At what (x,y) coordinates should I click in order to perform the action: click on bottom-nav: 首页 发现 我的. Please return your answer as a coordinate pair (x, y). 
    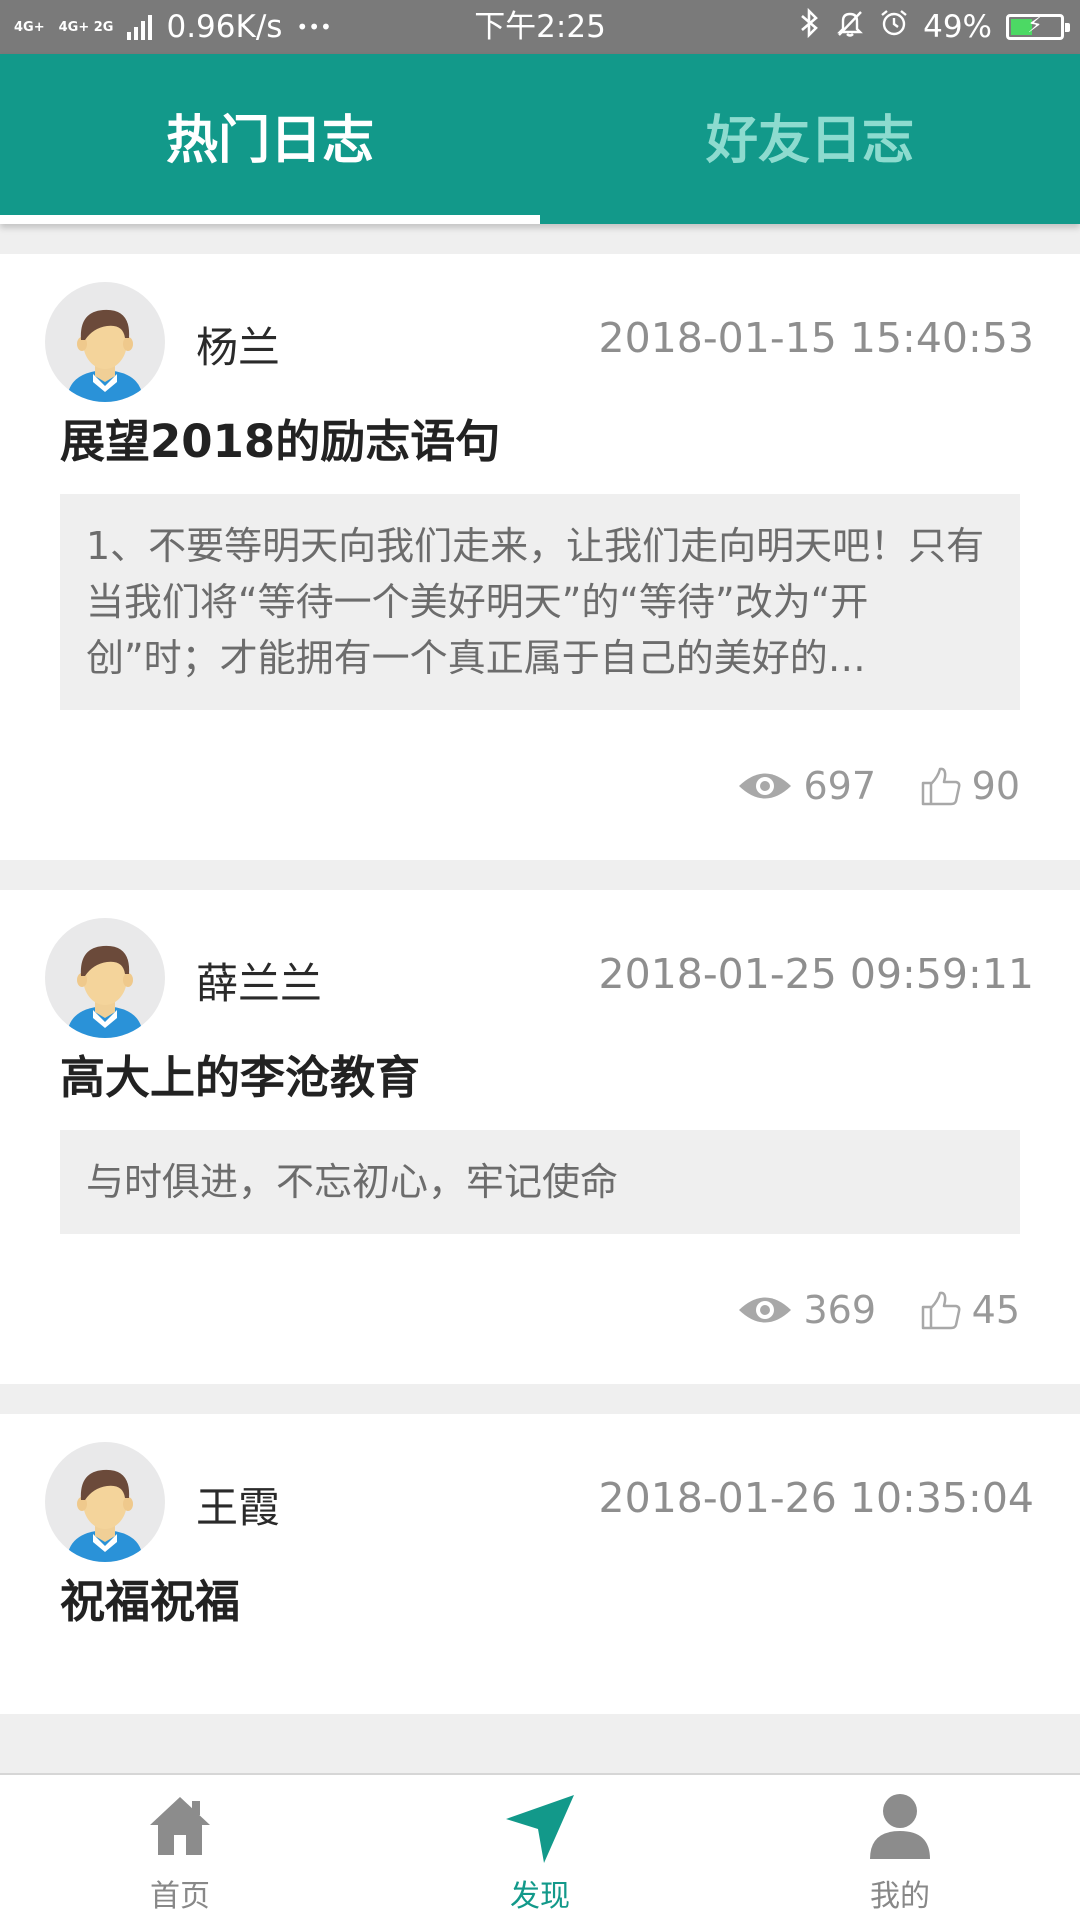
    Looking at the image, I should click on (540, 1846).